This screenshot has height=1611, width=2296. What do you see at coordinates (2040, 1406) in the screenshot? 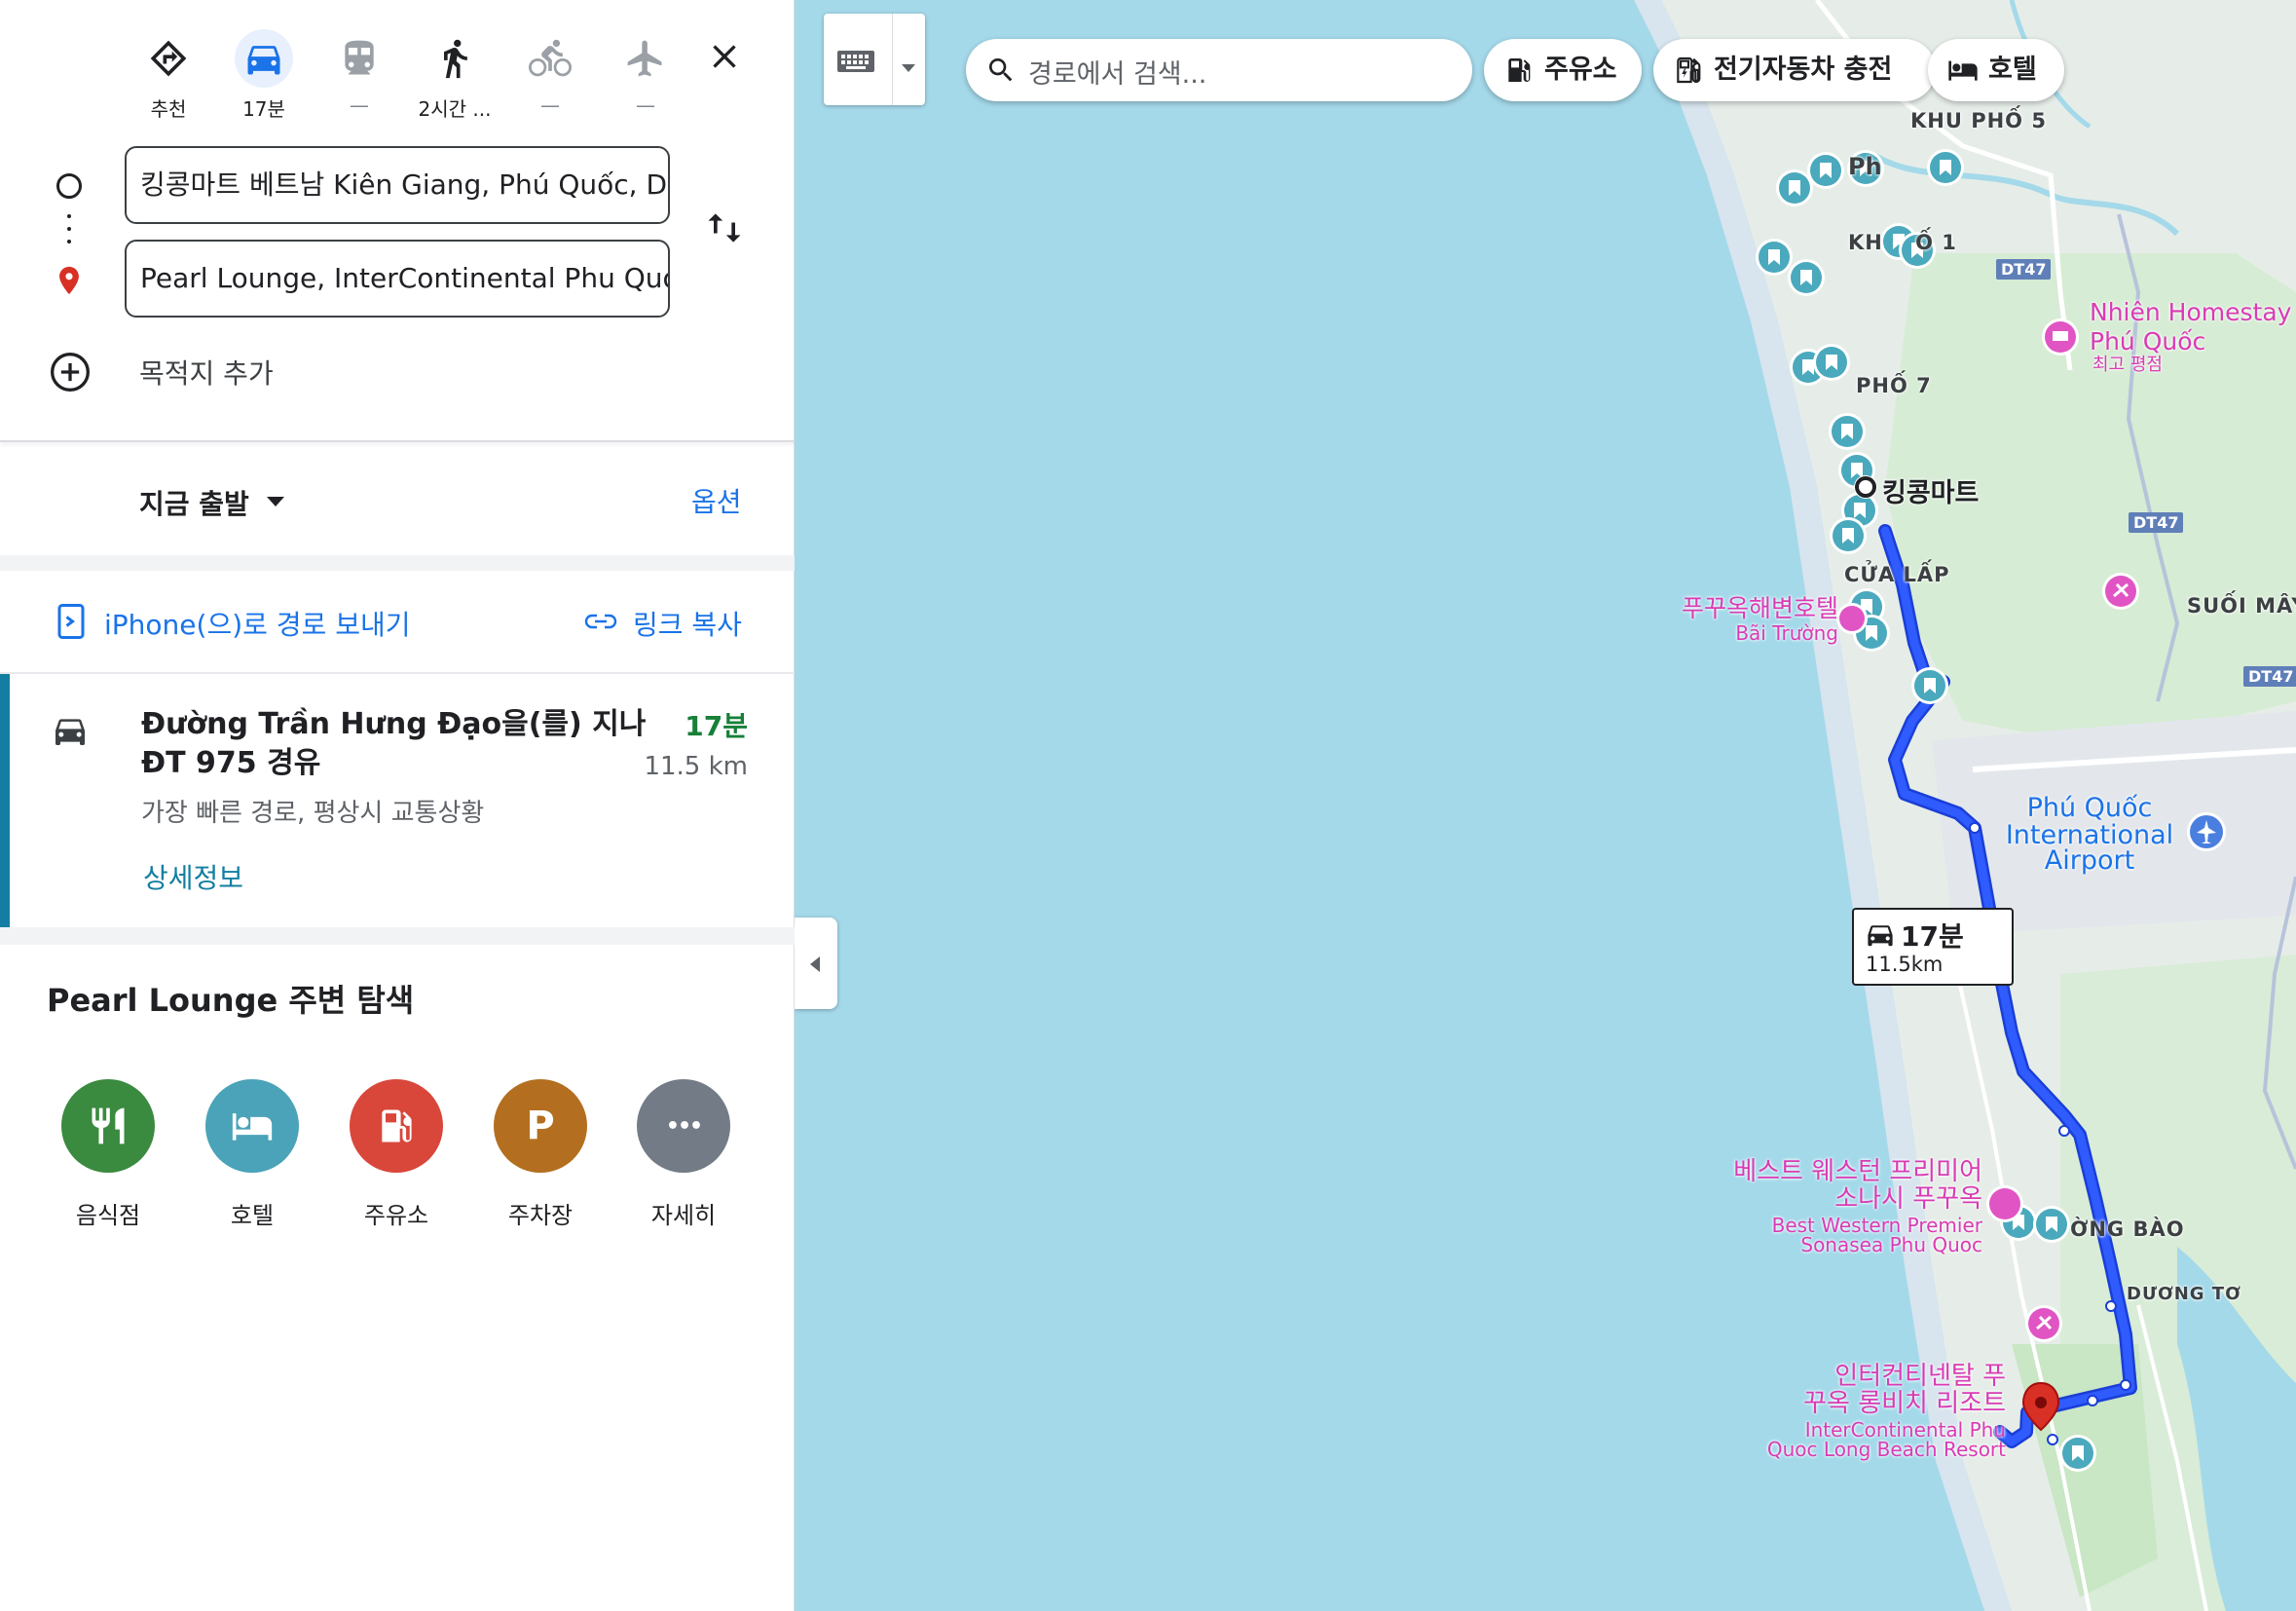
I see `destination-map-marker` at bounding box center [2040, 1406].